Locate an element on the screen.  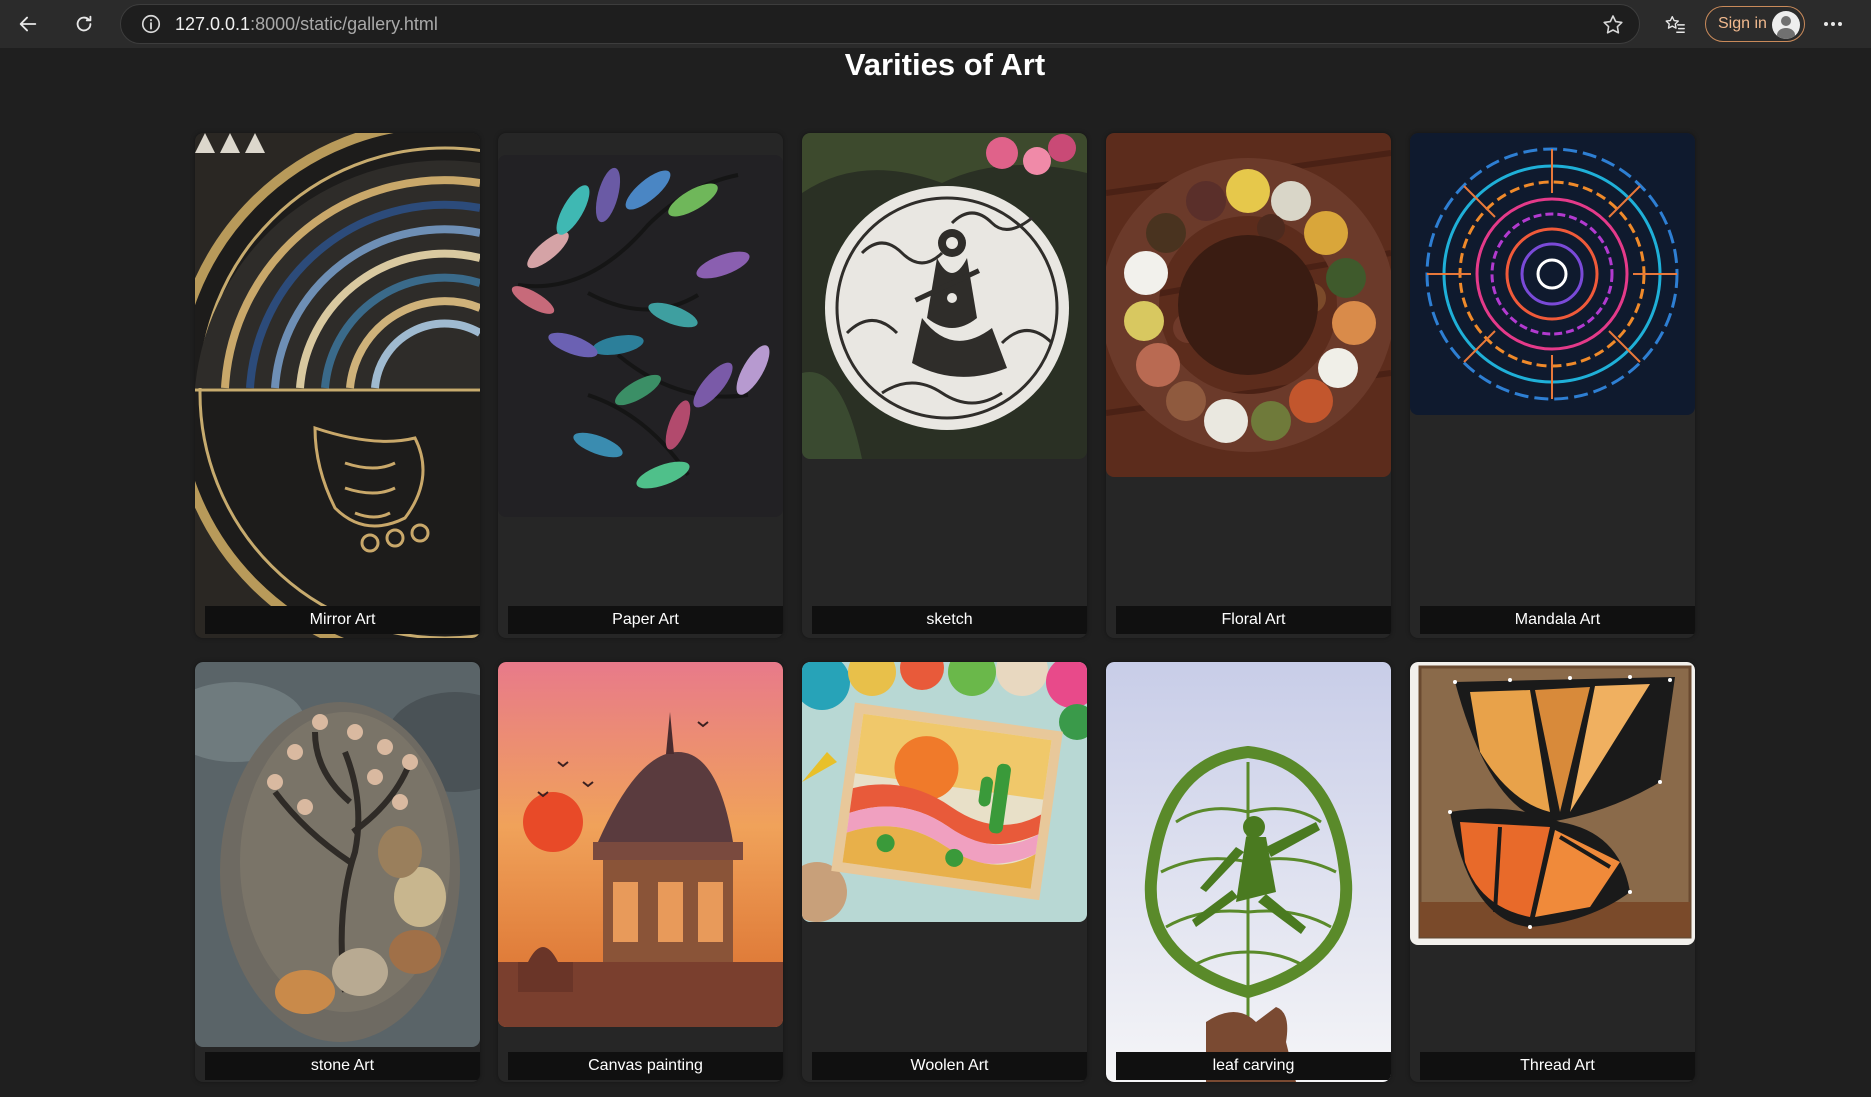
address-bar: 127.0.0.1:8000/static/gallery.html is located at coordinates (880, 24).